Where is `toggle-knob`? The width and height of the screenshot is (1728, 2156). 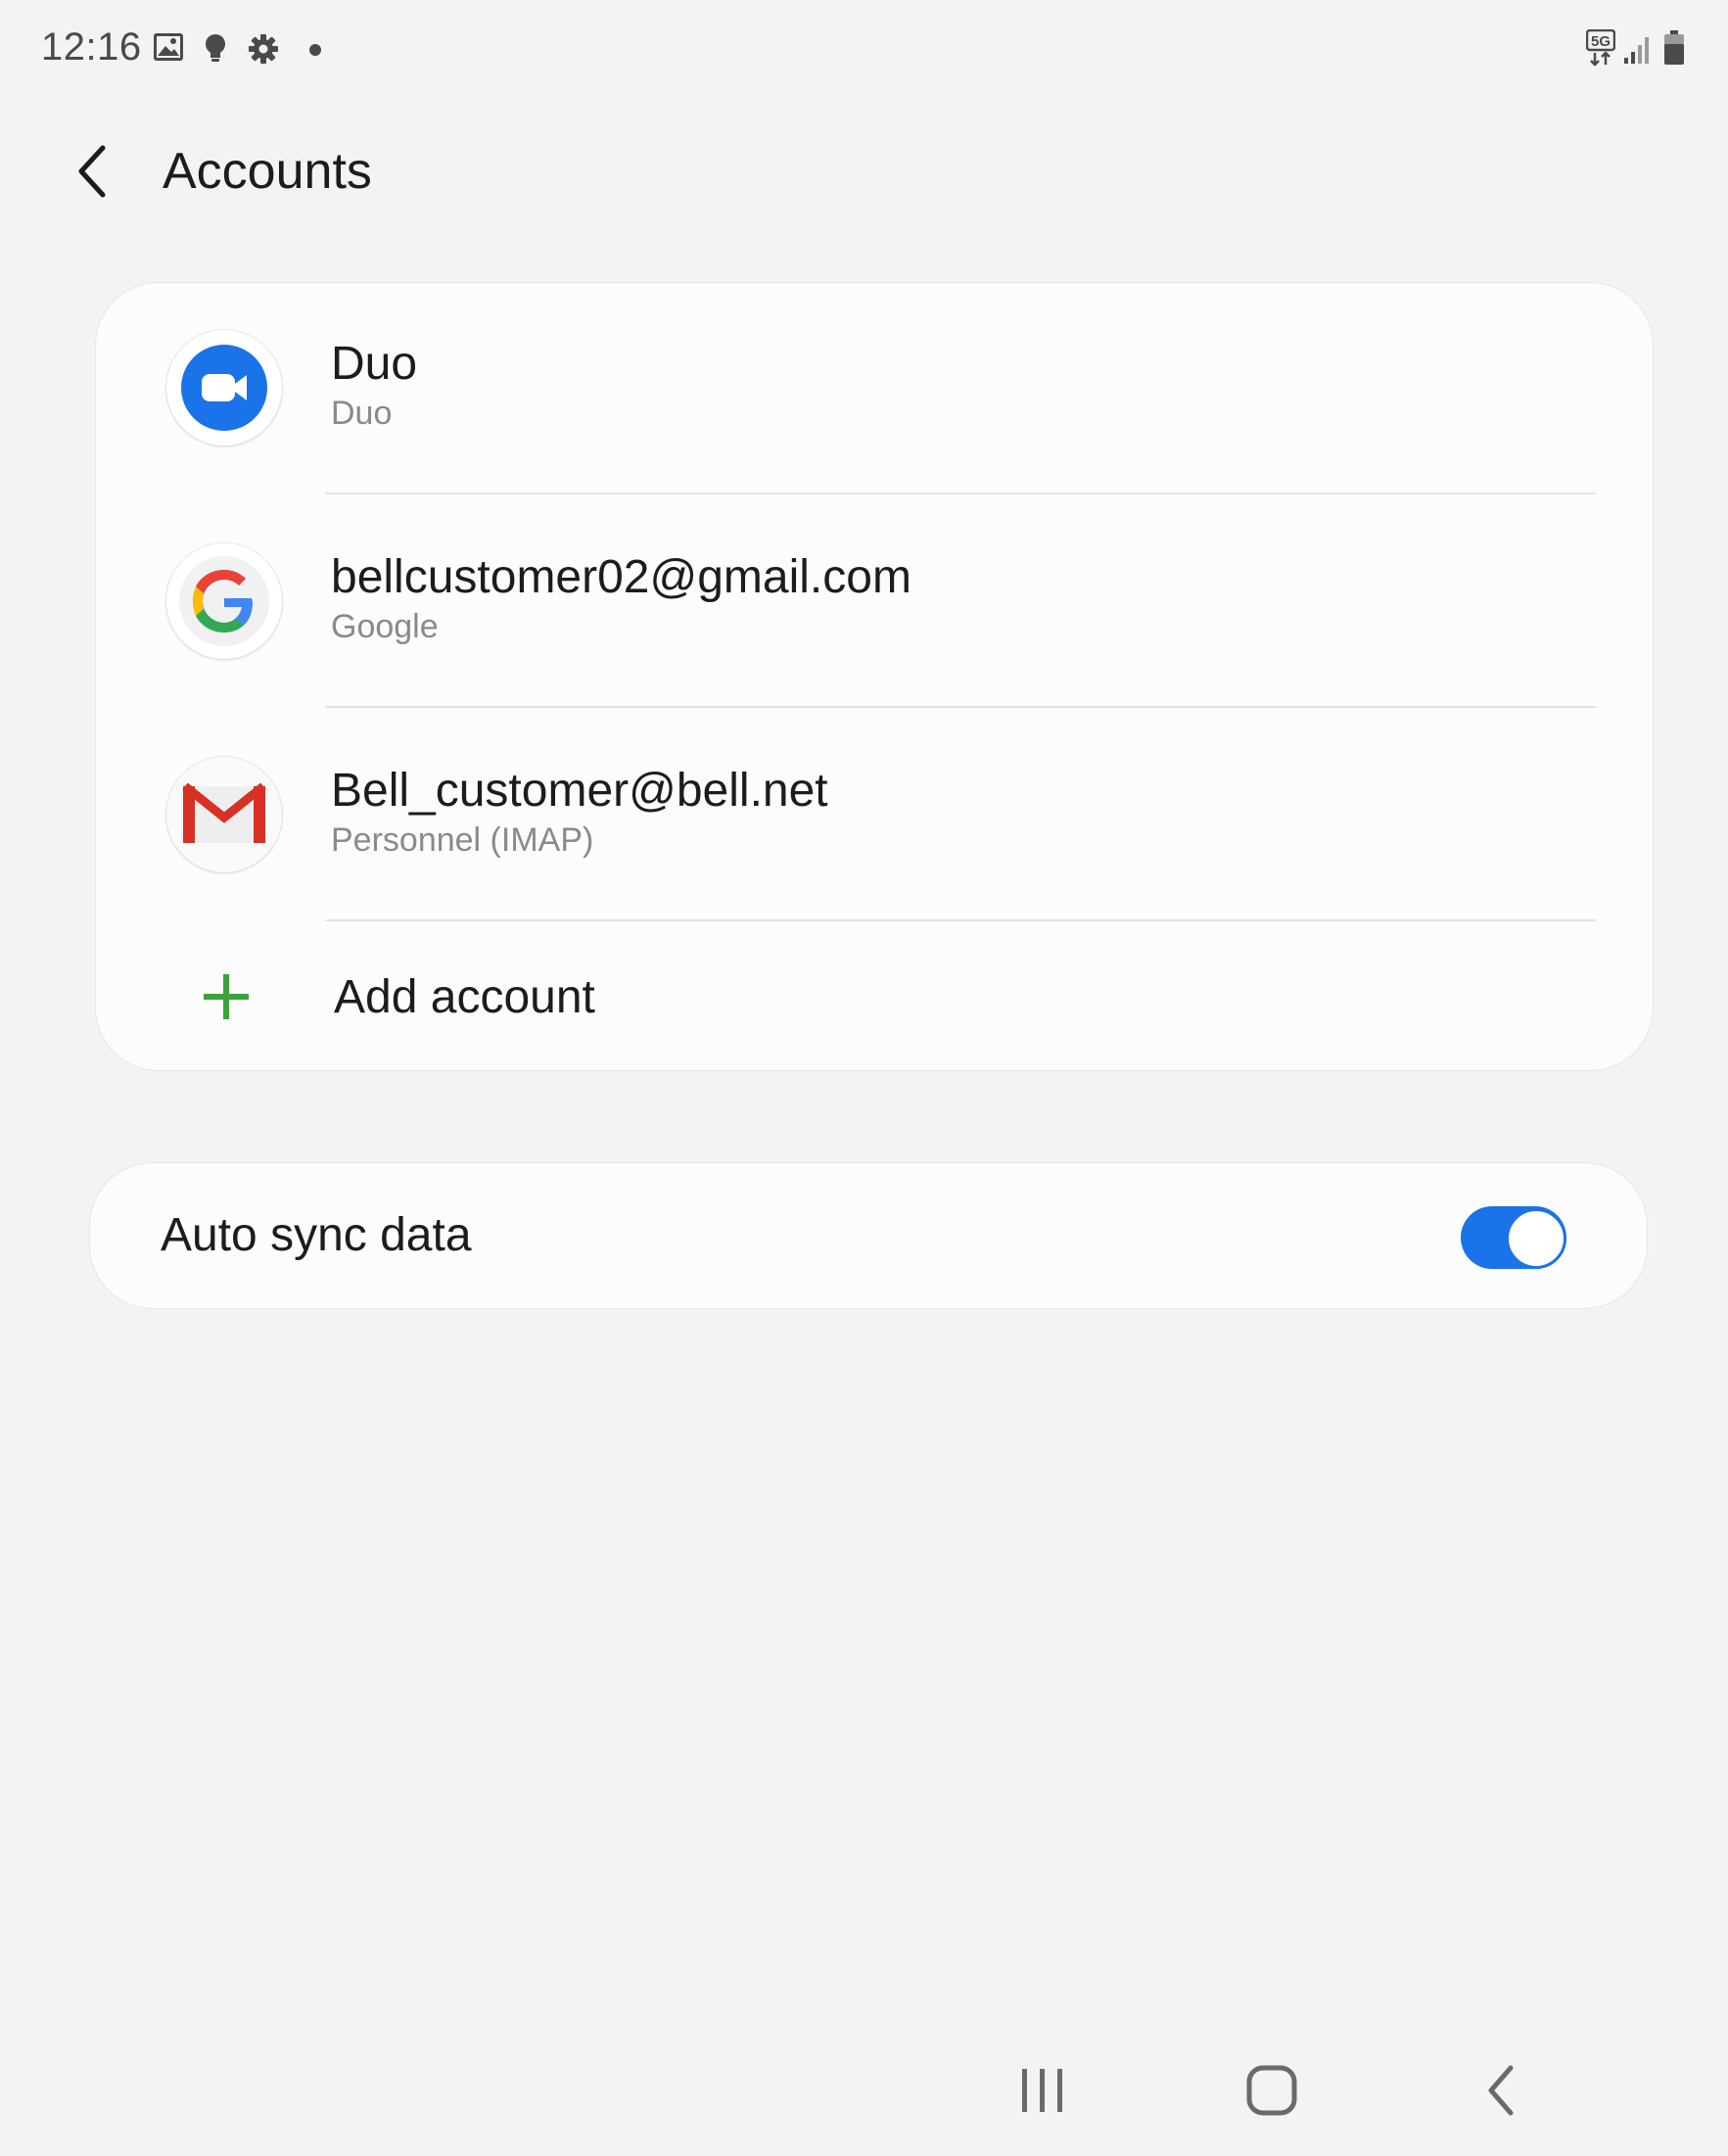 toggle-knob is located at coordinates (1536, 1238).